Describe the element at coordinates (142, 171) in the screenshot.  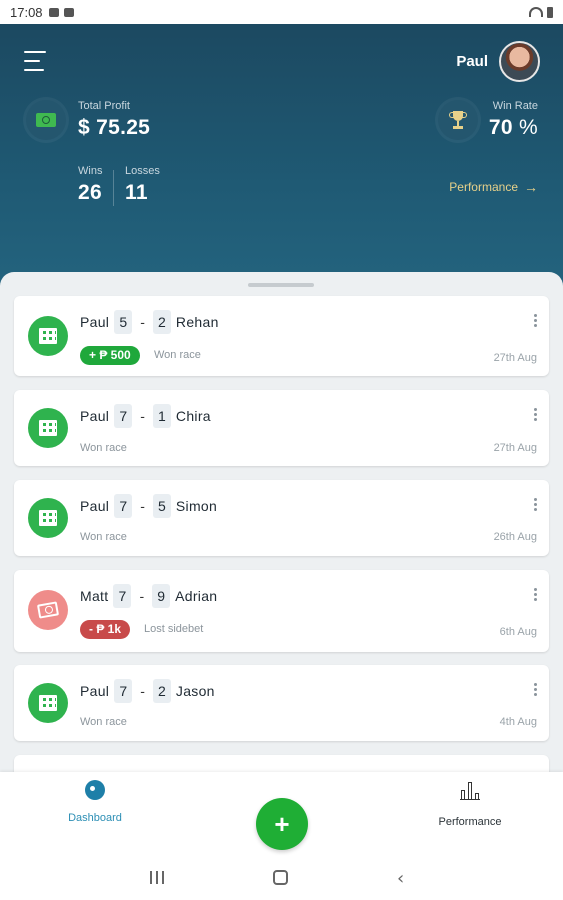
I see `losses-label: Losses` at that location.